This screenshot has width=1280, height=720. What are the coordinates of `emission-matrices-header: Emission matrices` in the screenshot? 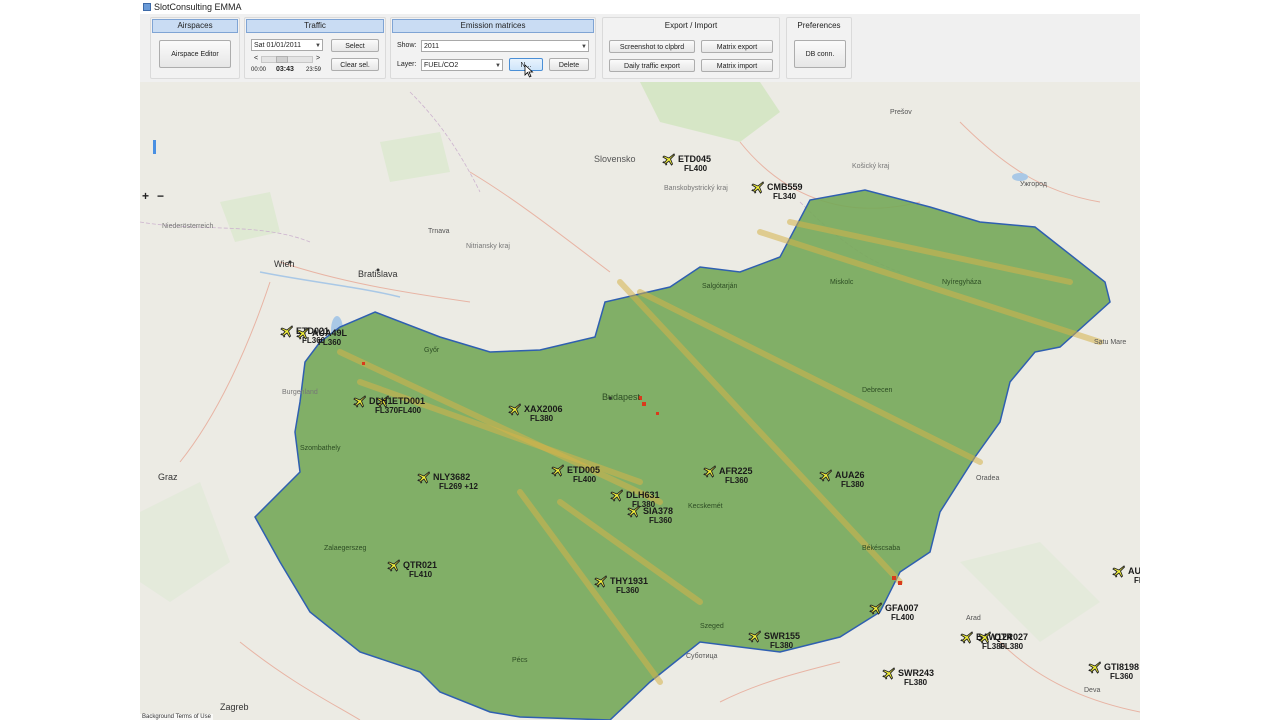 It's located at (493, 26).